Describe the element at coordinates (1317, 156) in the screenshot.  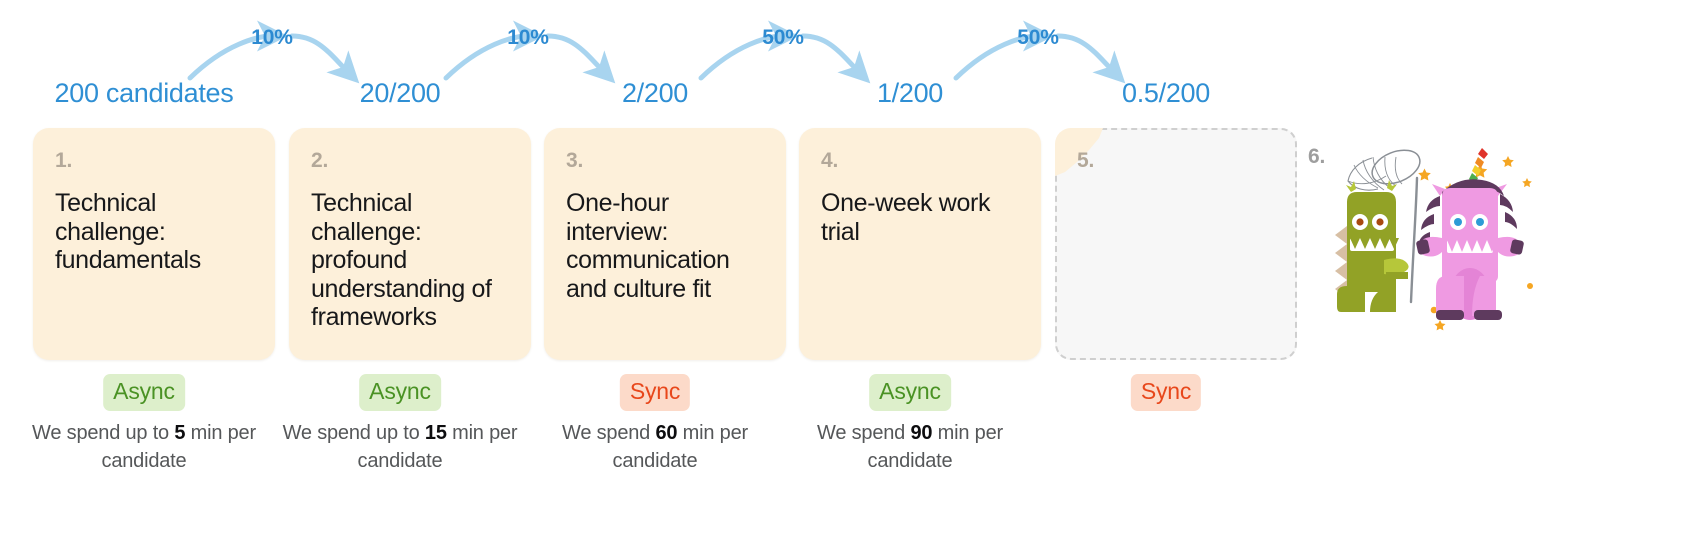
I see `stage-item-6-number: 6.` at that location.